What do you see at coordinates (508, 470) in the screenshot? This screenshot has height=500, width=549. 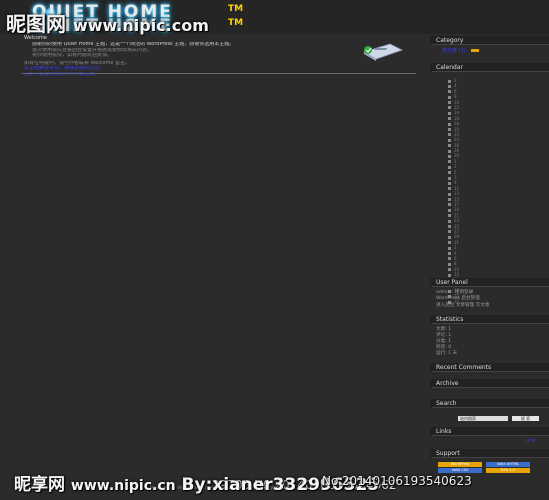 I see `support-badge-rss: RSS 2.0` at bounding box center [508, 470].